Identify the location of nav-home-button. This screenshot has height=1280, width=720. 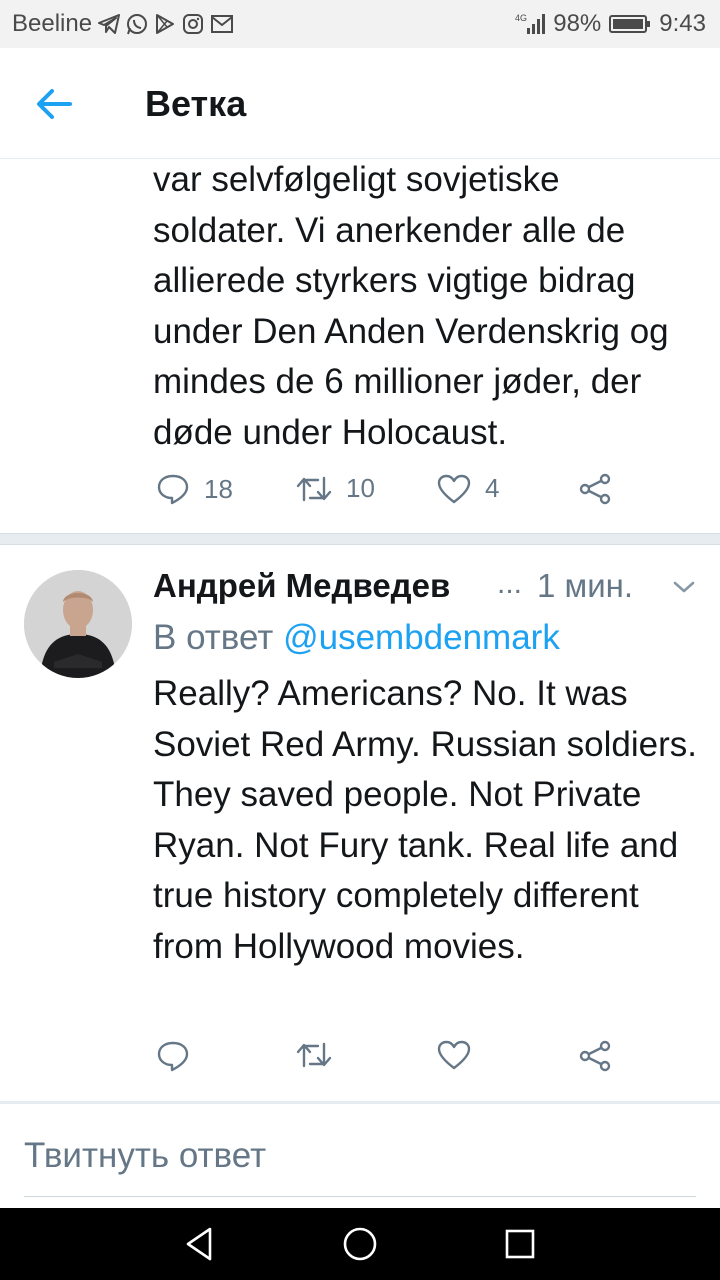
(360, 1244).